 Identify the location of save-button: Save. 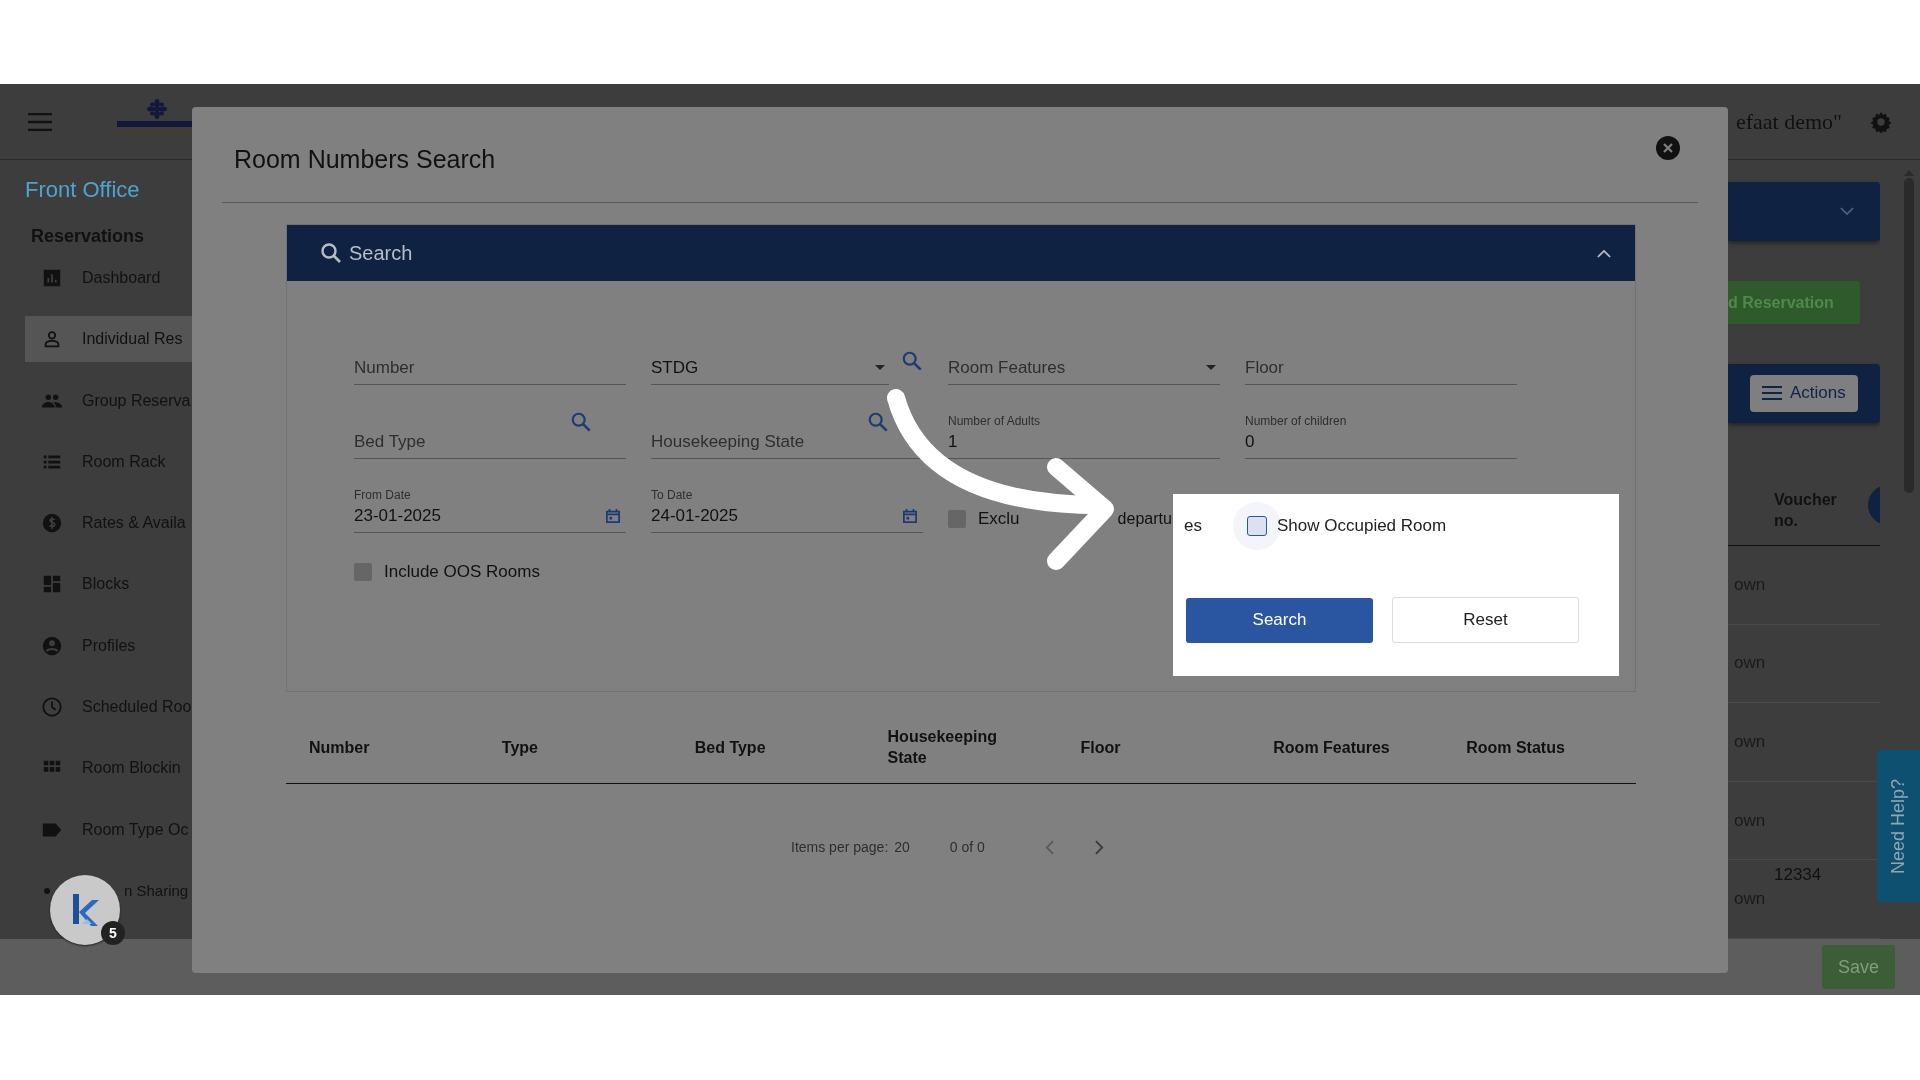
(1858, 967).